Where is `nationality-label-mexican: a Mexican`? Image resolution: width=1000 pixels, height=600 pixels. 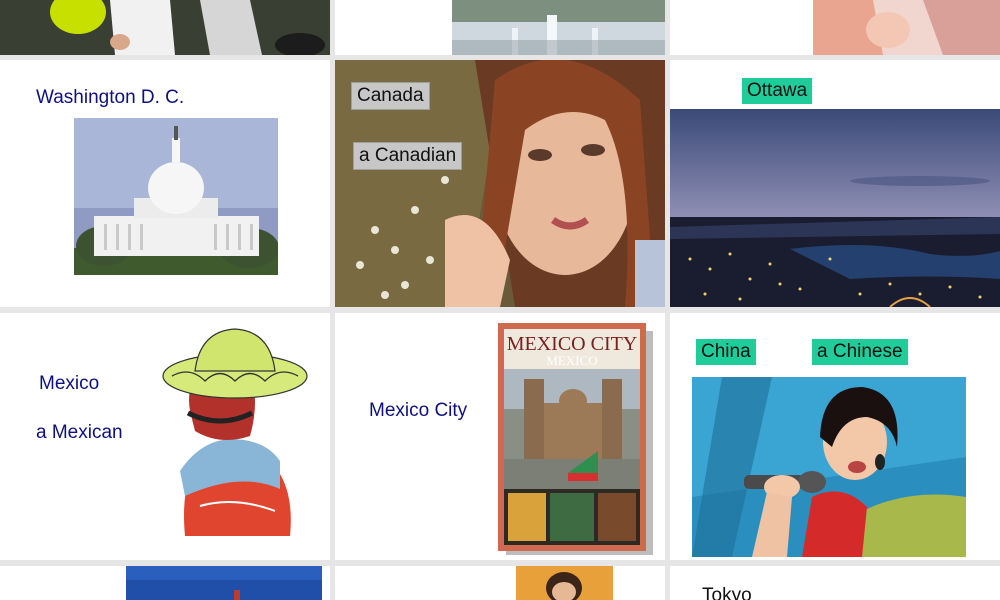
nationality-label-mexican: a Mexican is located at coordinates (79, 432).